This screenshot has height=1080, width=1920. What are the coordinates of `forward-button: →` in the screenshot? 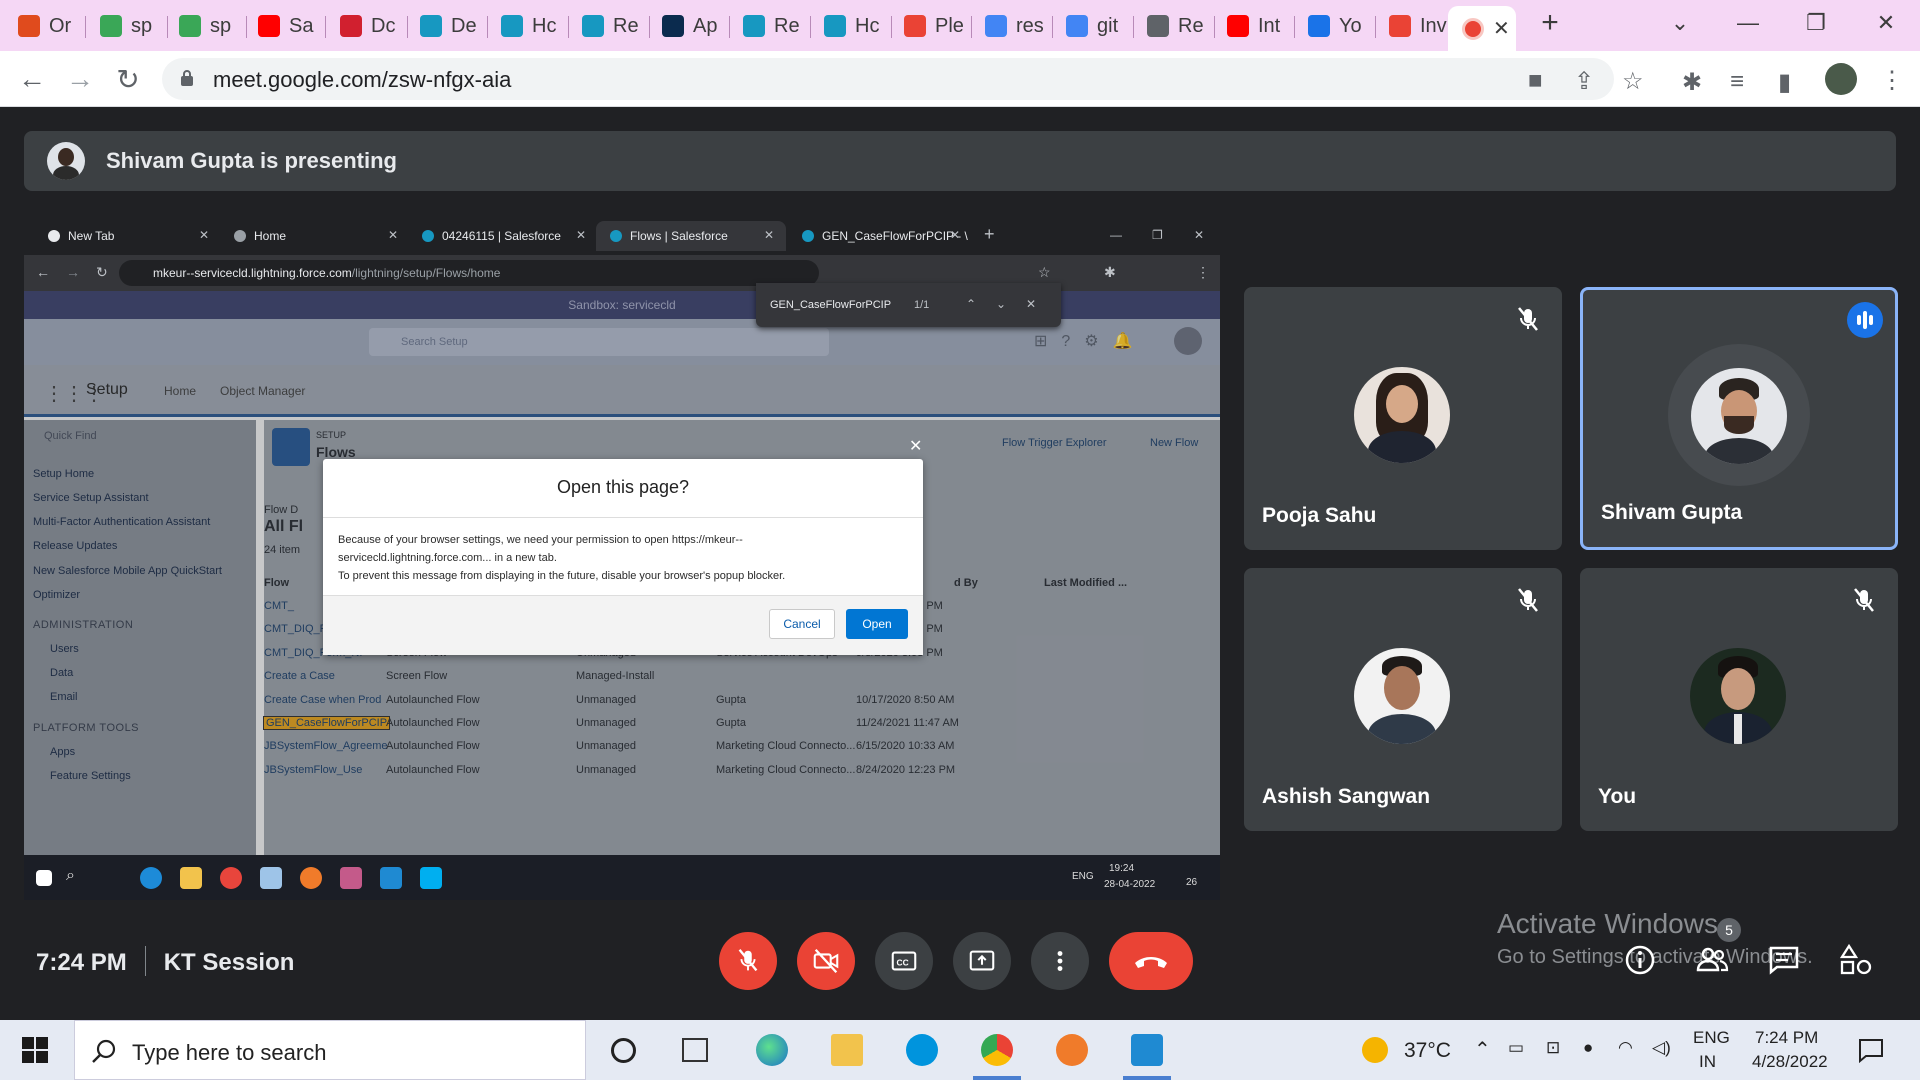 It's located at (80, 79).